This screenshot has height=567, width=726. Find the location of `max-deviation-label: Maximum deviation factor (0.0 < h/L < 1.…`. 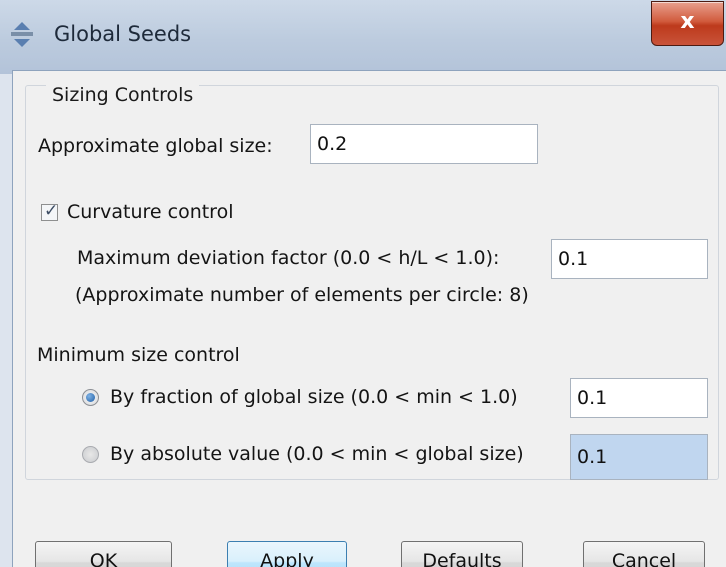

max-deviation-label: Maximum deviation factor (0.0 < h/L < 1.… is located at coordinates (288, 258).